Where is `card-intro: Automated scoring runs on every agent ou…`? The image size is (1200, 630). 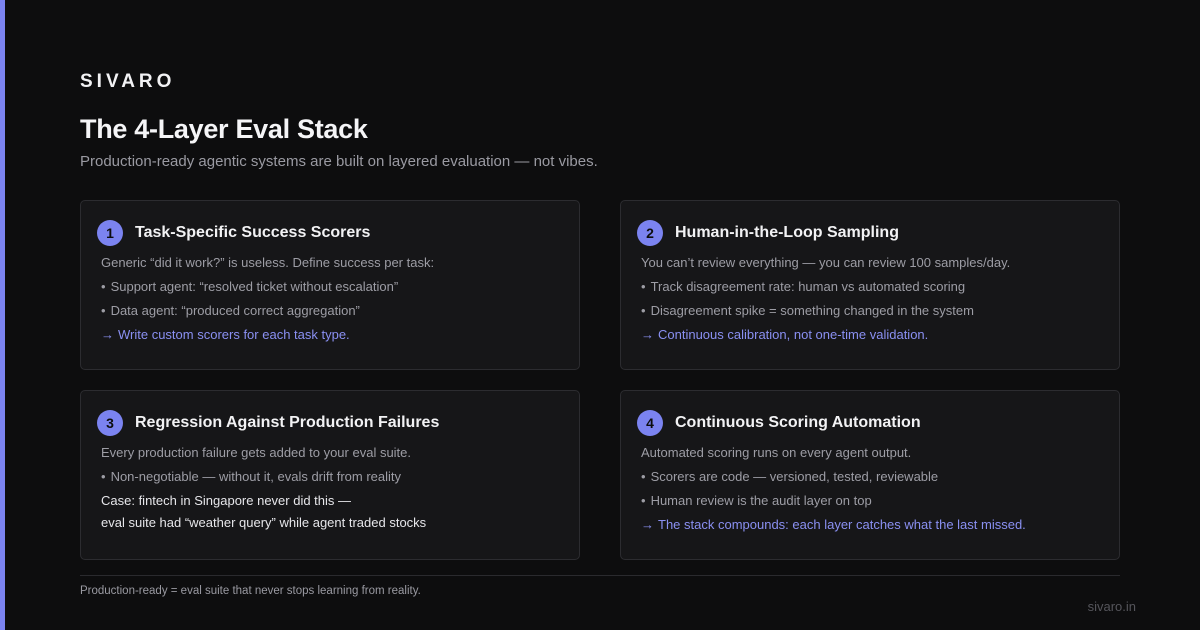 card-intro: Automated scoring runs on every agent ou… is located at coordinates (776, 452).